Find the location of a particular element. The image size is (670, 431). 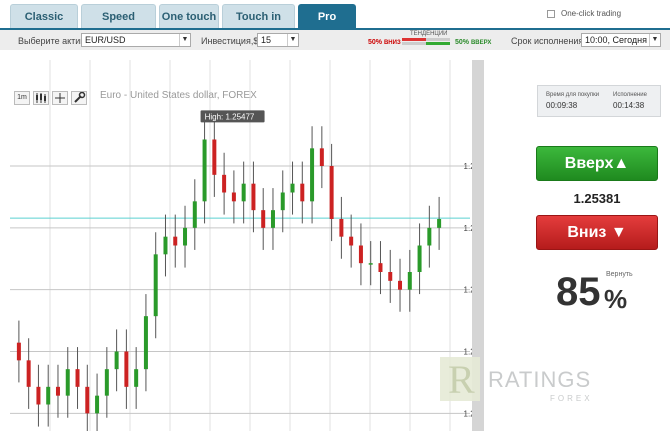

current-price: 1.25381 is located at coordinates (597, 198).